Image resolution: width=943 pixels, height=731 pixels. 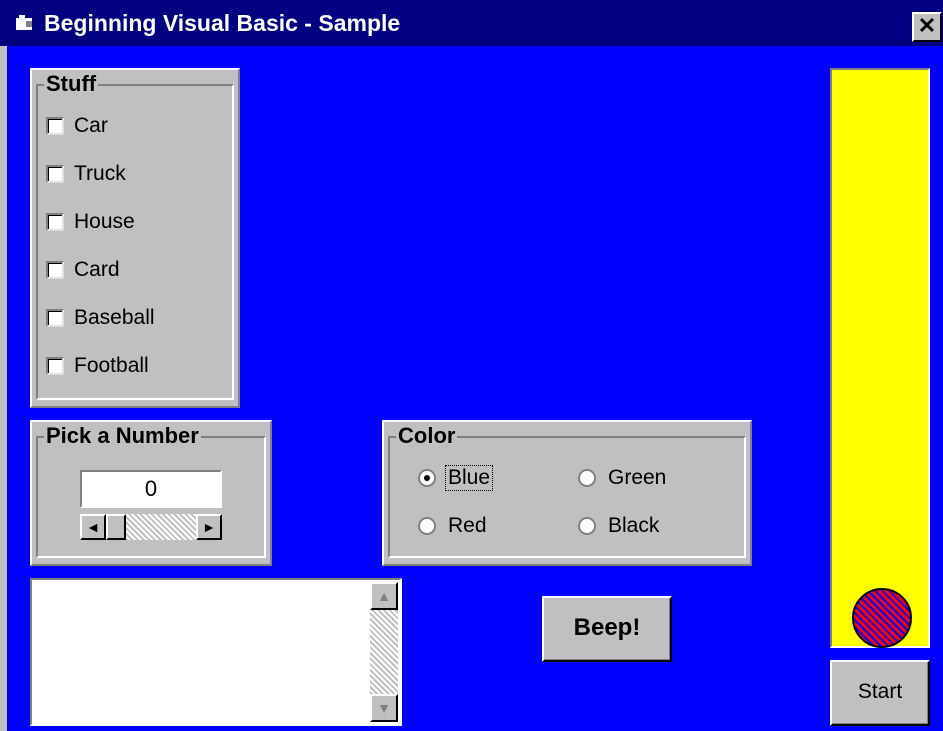 I want to click on checkbox-truck: Truck, so click(x=86, y=174).